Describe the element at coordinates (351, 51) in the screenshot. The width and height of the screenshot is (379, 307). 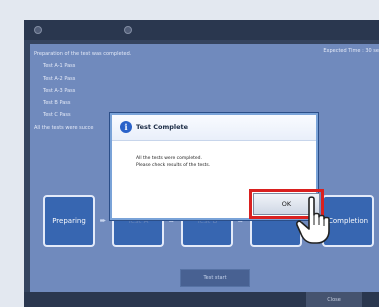
I see `expected-time: Expected Time : 30 se` at that location.